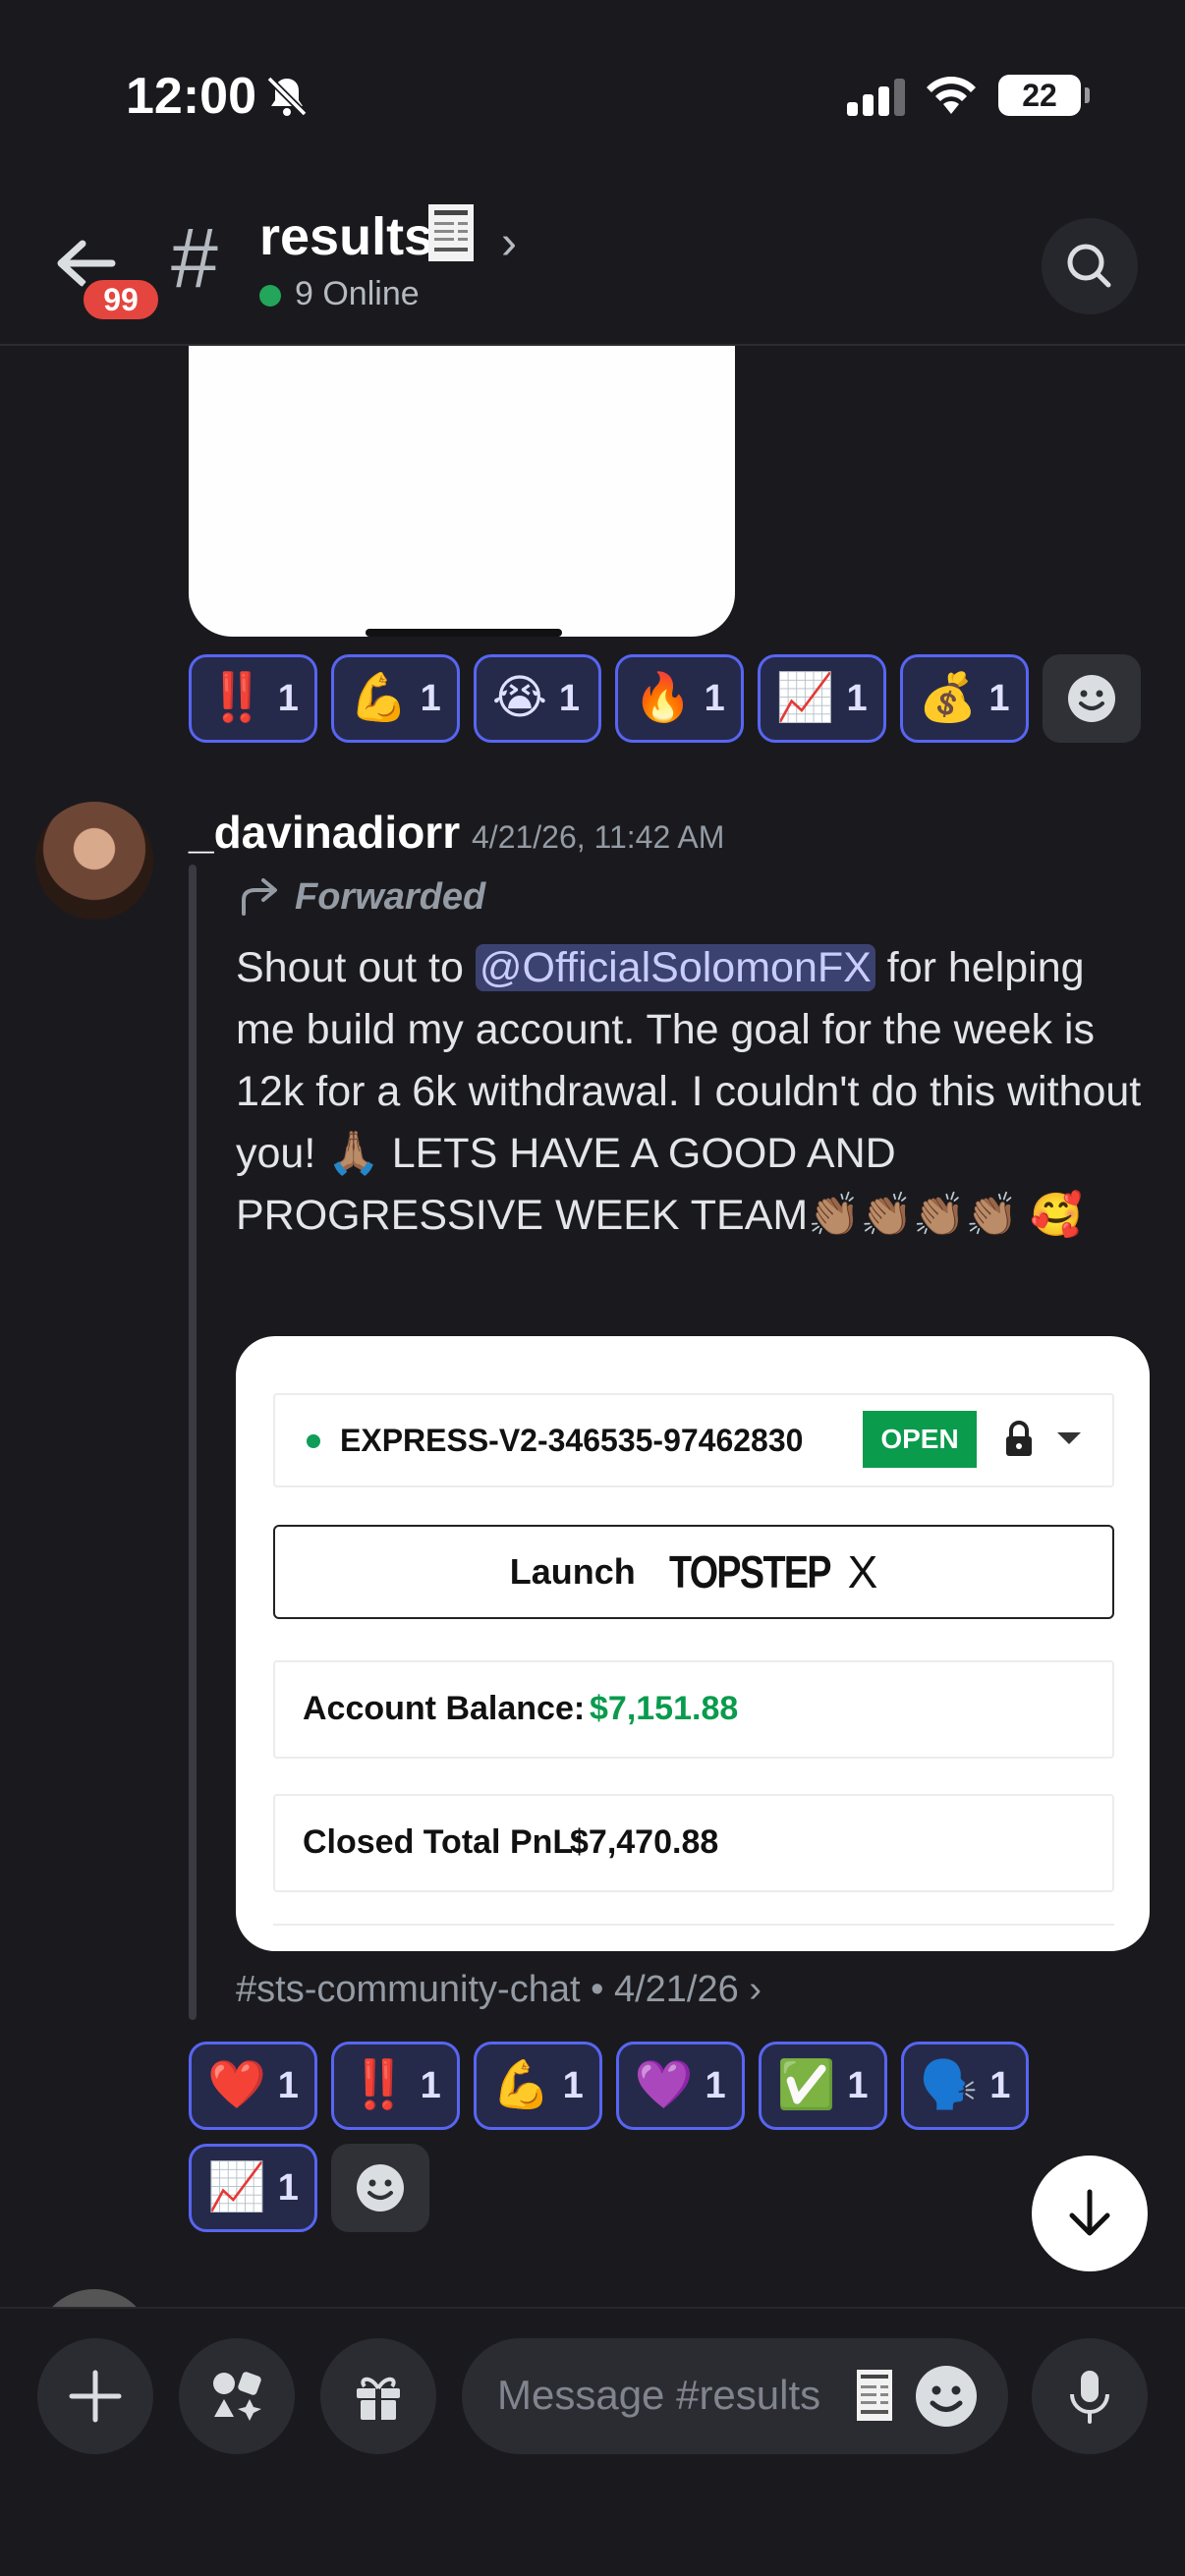 The width and height of the screenshot is (1185, 2576). What do you see at coordinates (445, 1708) in the screenshot?
I see `balance-label: Account Balance:` at bounding box center [445, 1708].